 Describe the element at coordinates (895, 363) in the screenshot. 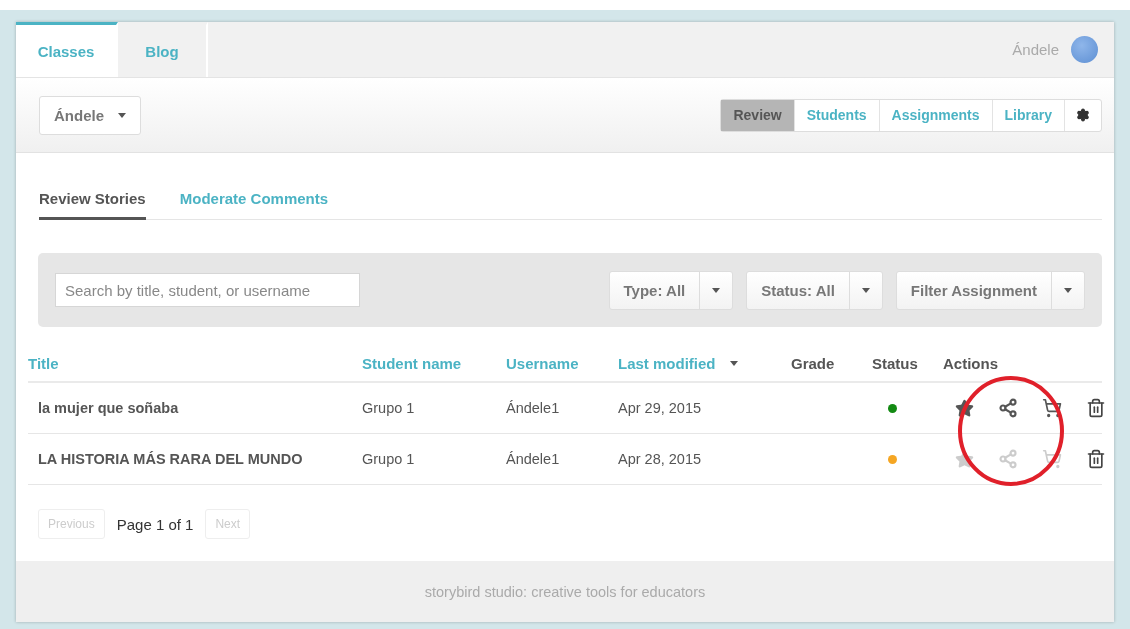

I see `column-header: Status` at that location.